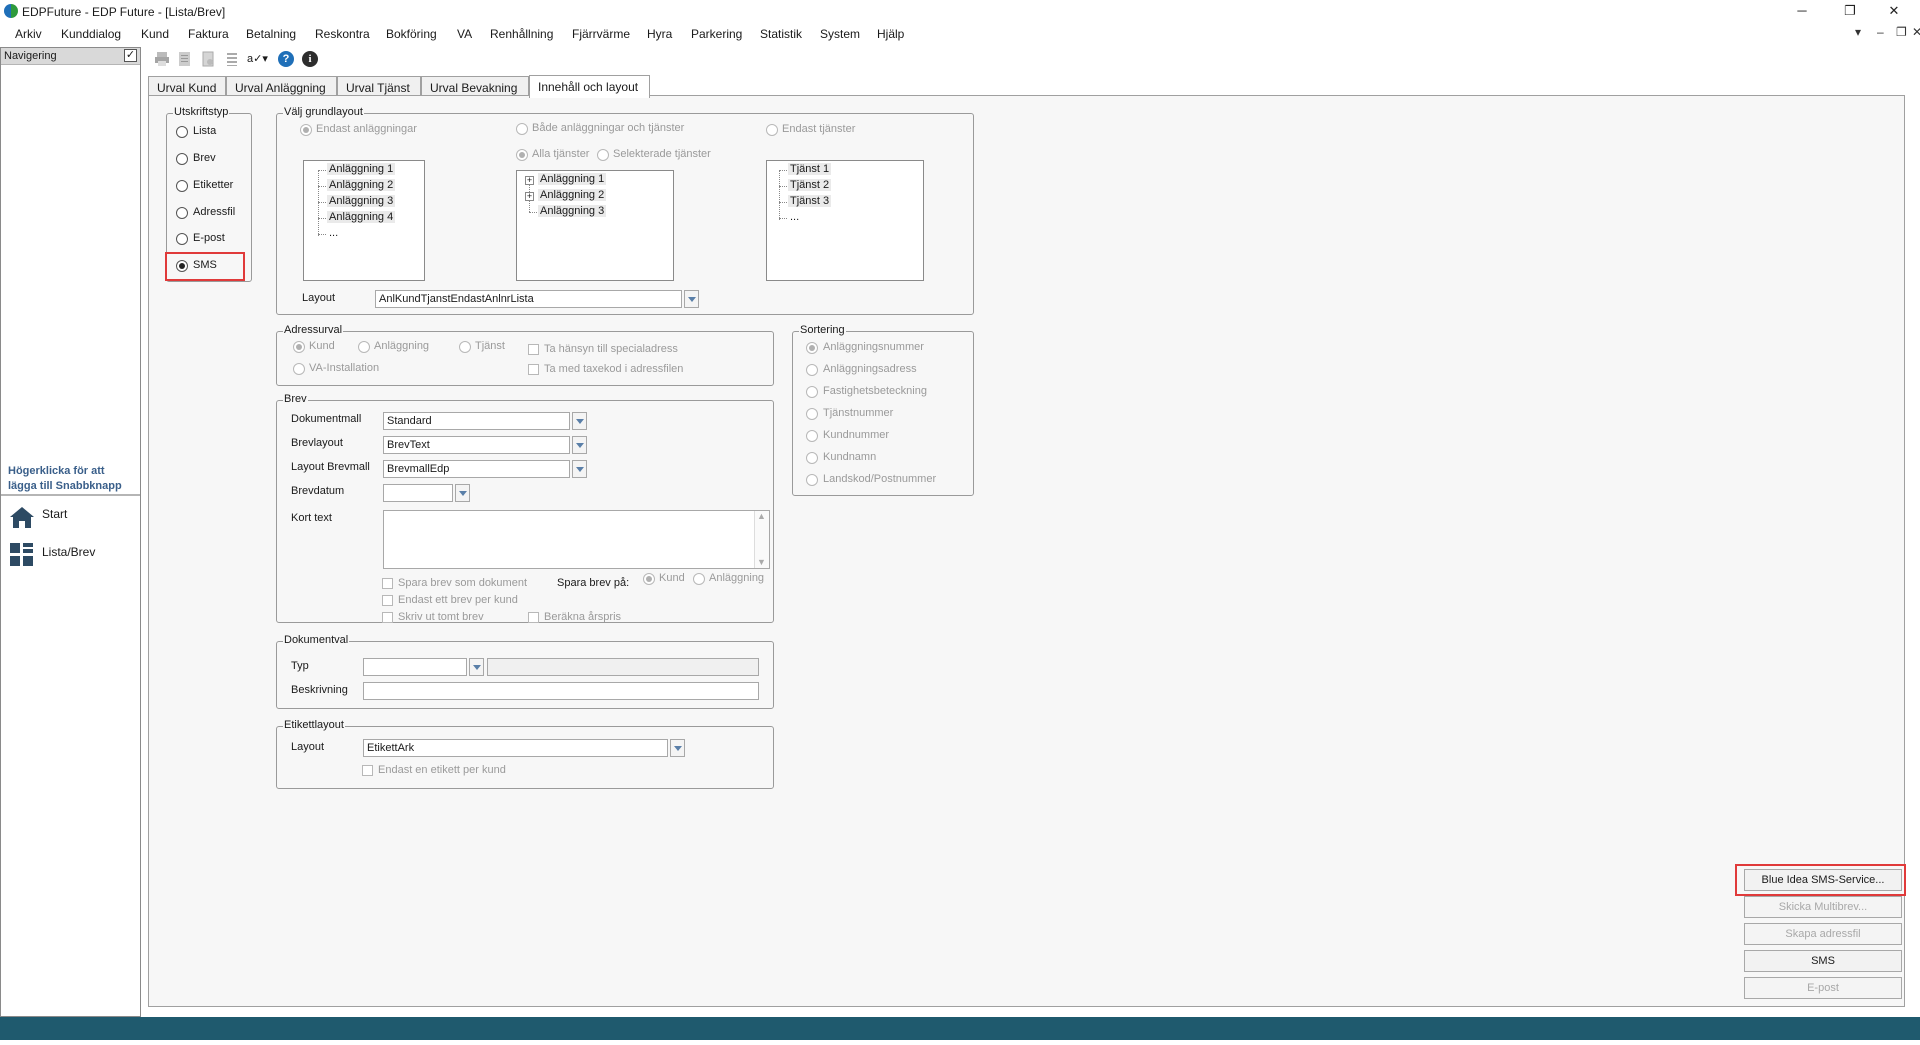 The image size is (1920, 1045). Describe the element at coordinates (761, 562) in the screenshot. I see `scroll-down-icon: ▼` at that location.